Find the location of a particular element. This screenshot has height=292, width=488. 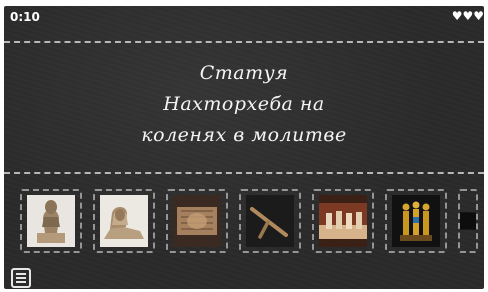

card-partial is located at coordinates (468, 221).